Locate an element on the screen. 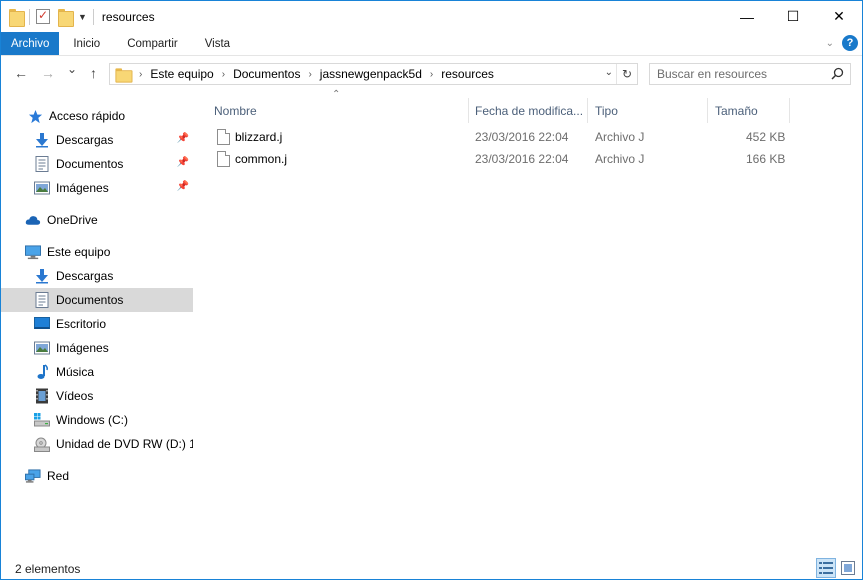 This screenshot has width=863, height=580. customize-toolbar-icon: ▼ is located at coordinates (82, 17).